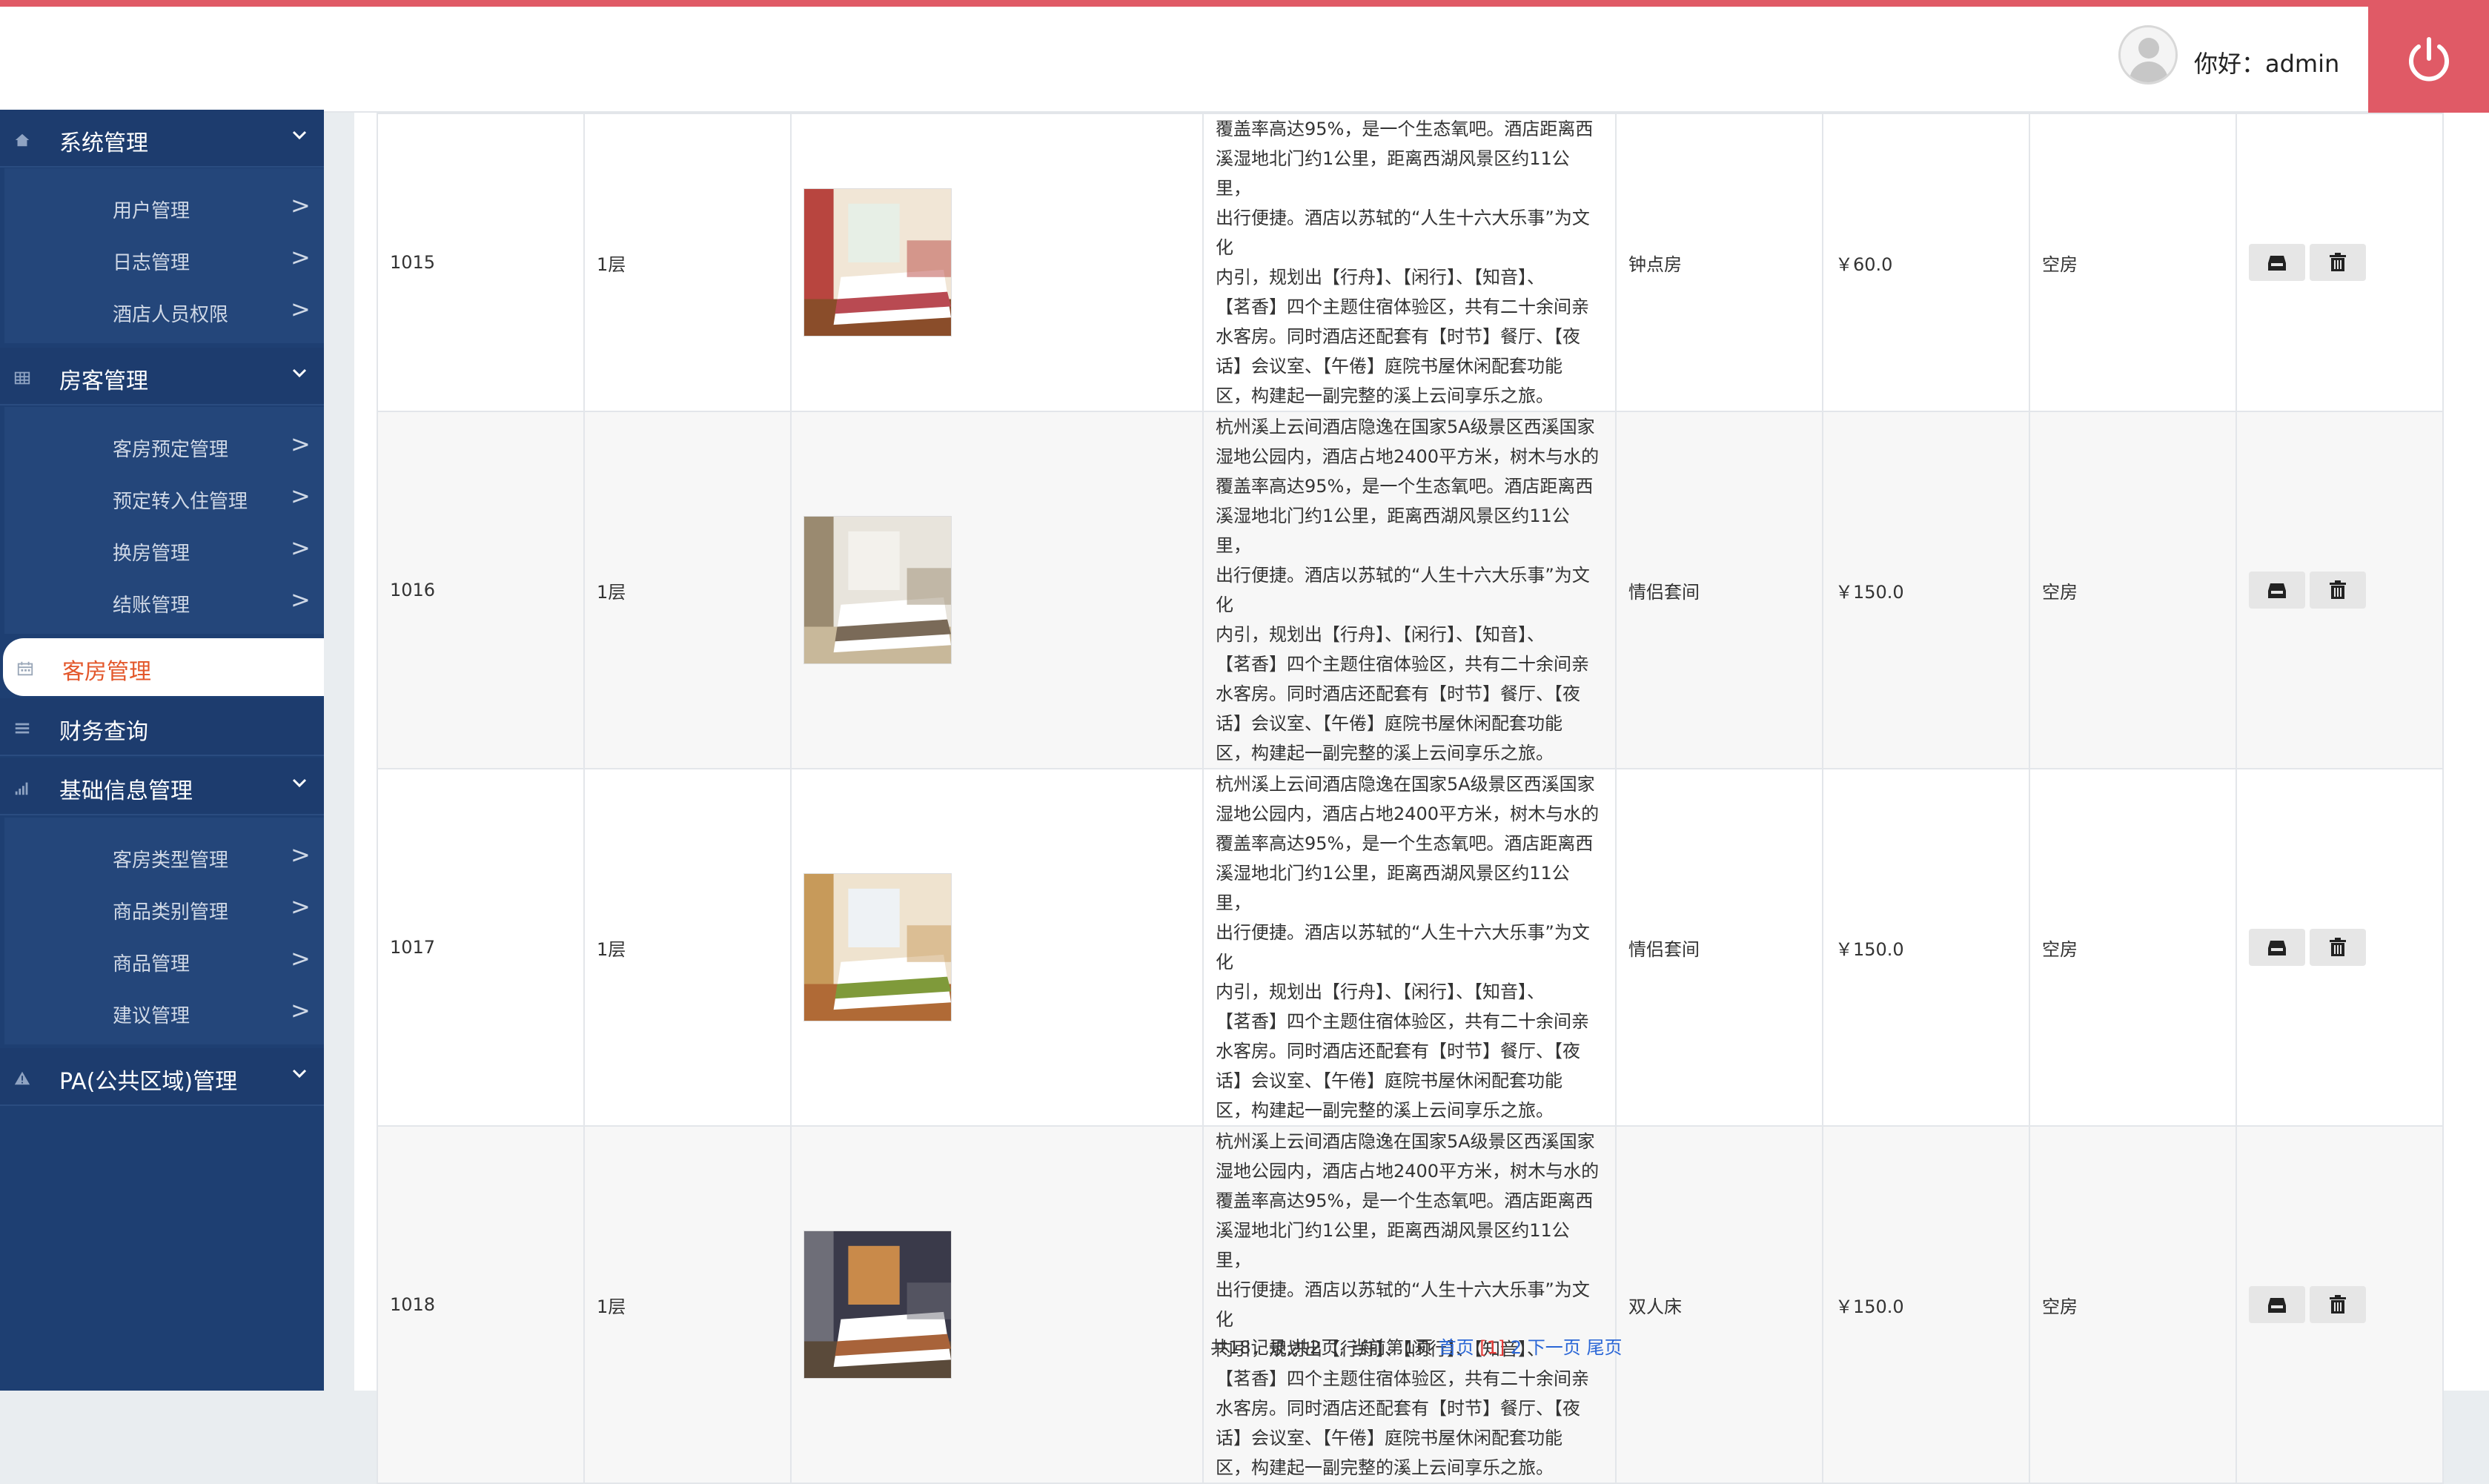 Image resolution: width=2489 pixels, height=1484 pixels. I want to click on trash-icon, so click(2338, 589).